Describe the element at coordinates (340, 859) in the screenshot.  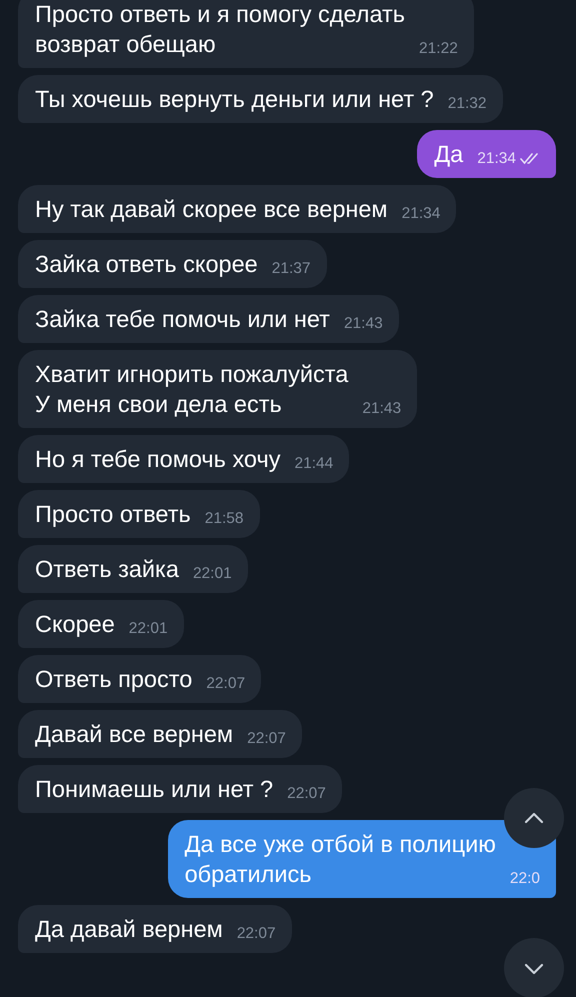
I see `message-text: Да все уже отбой в полицию обратились` at that location.